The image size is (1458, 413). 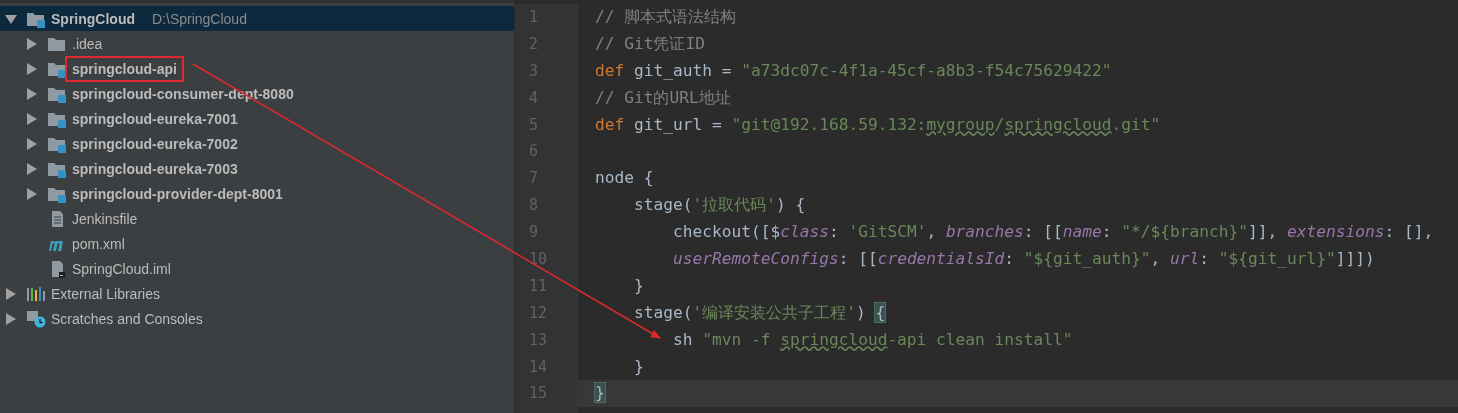 I want to click on code-line: // Git的URL地址, so click(x=663, y=97).